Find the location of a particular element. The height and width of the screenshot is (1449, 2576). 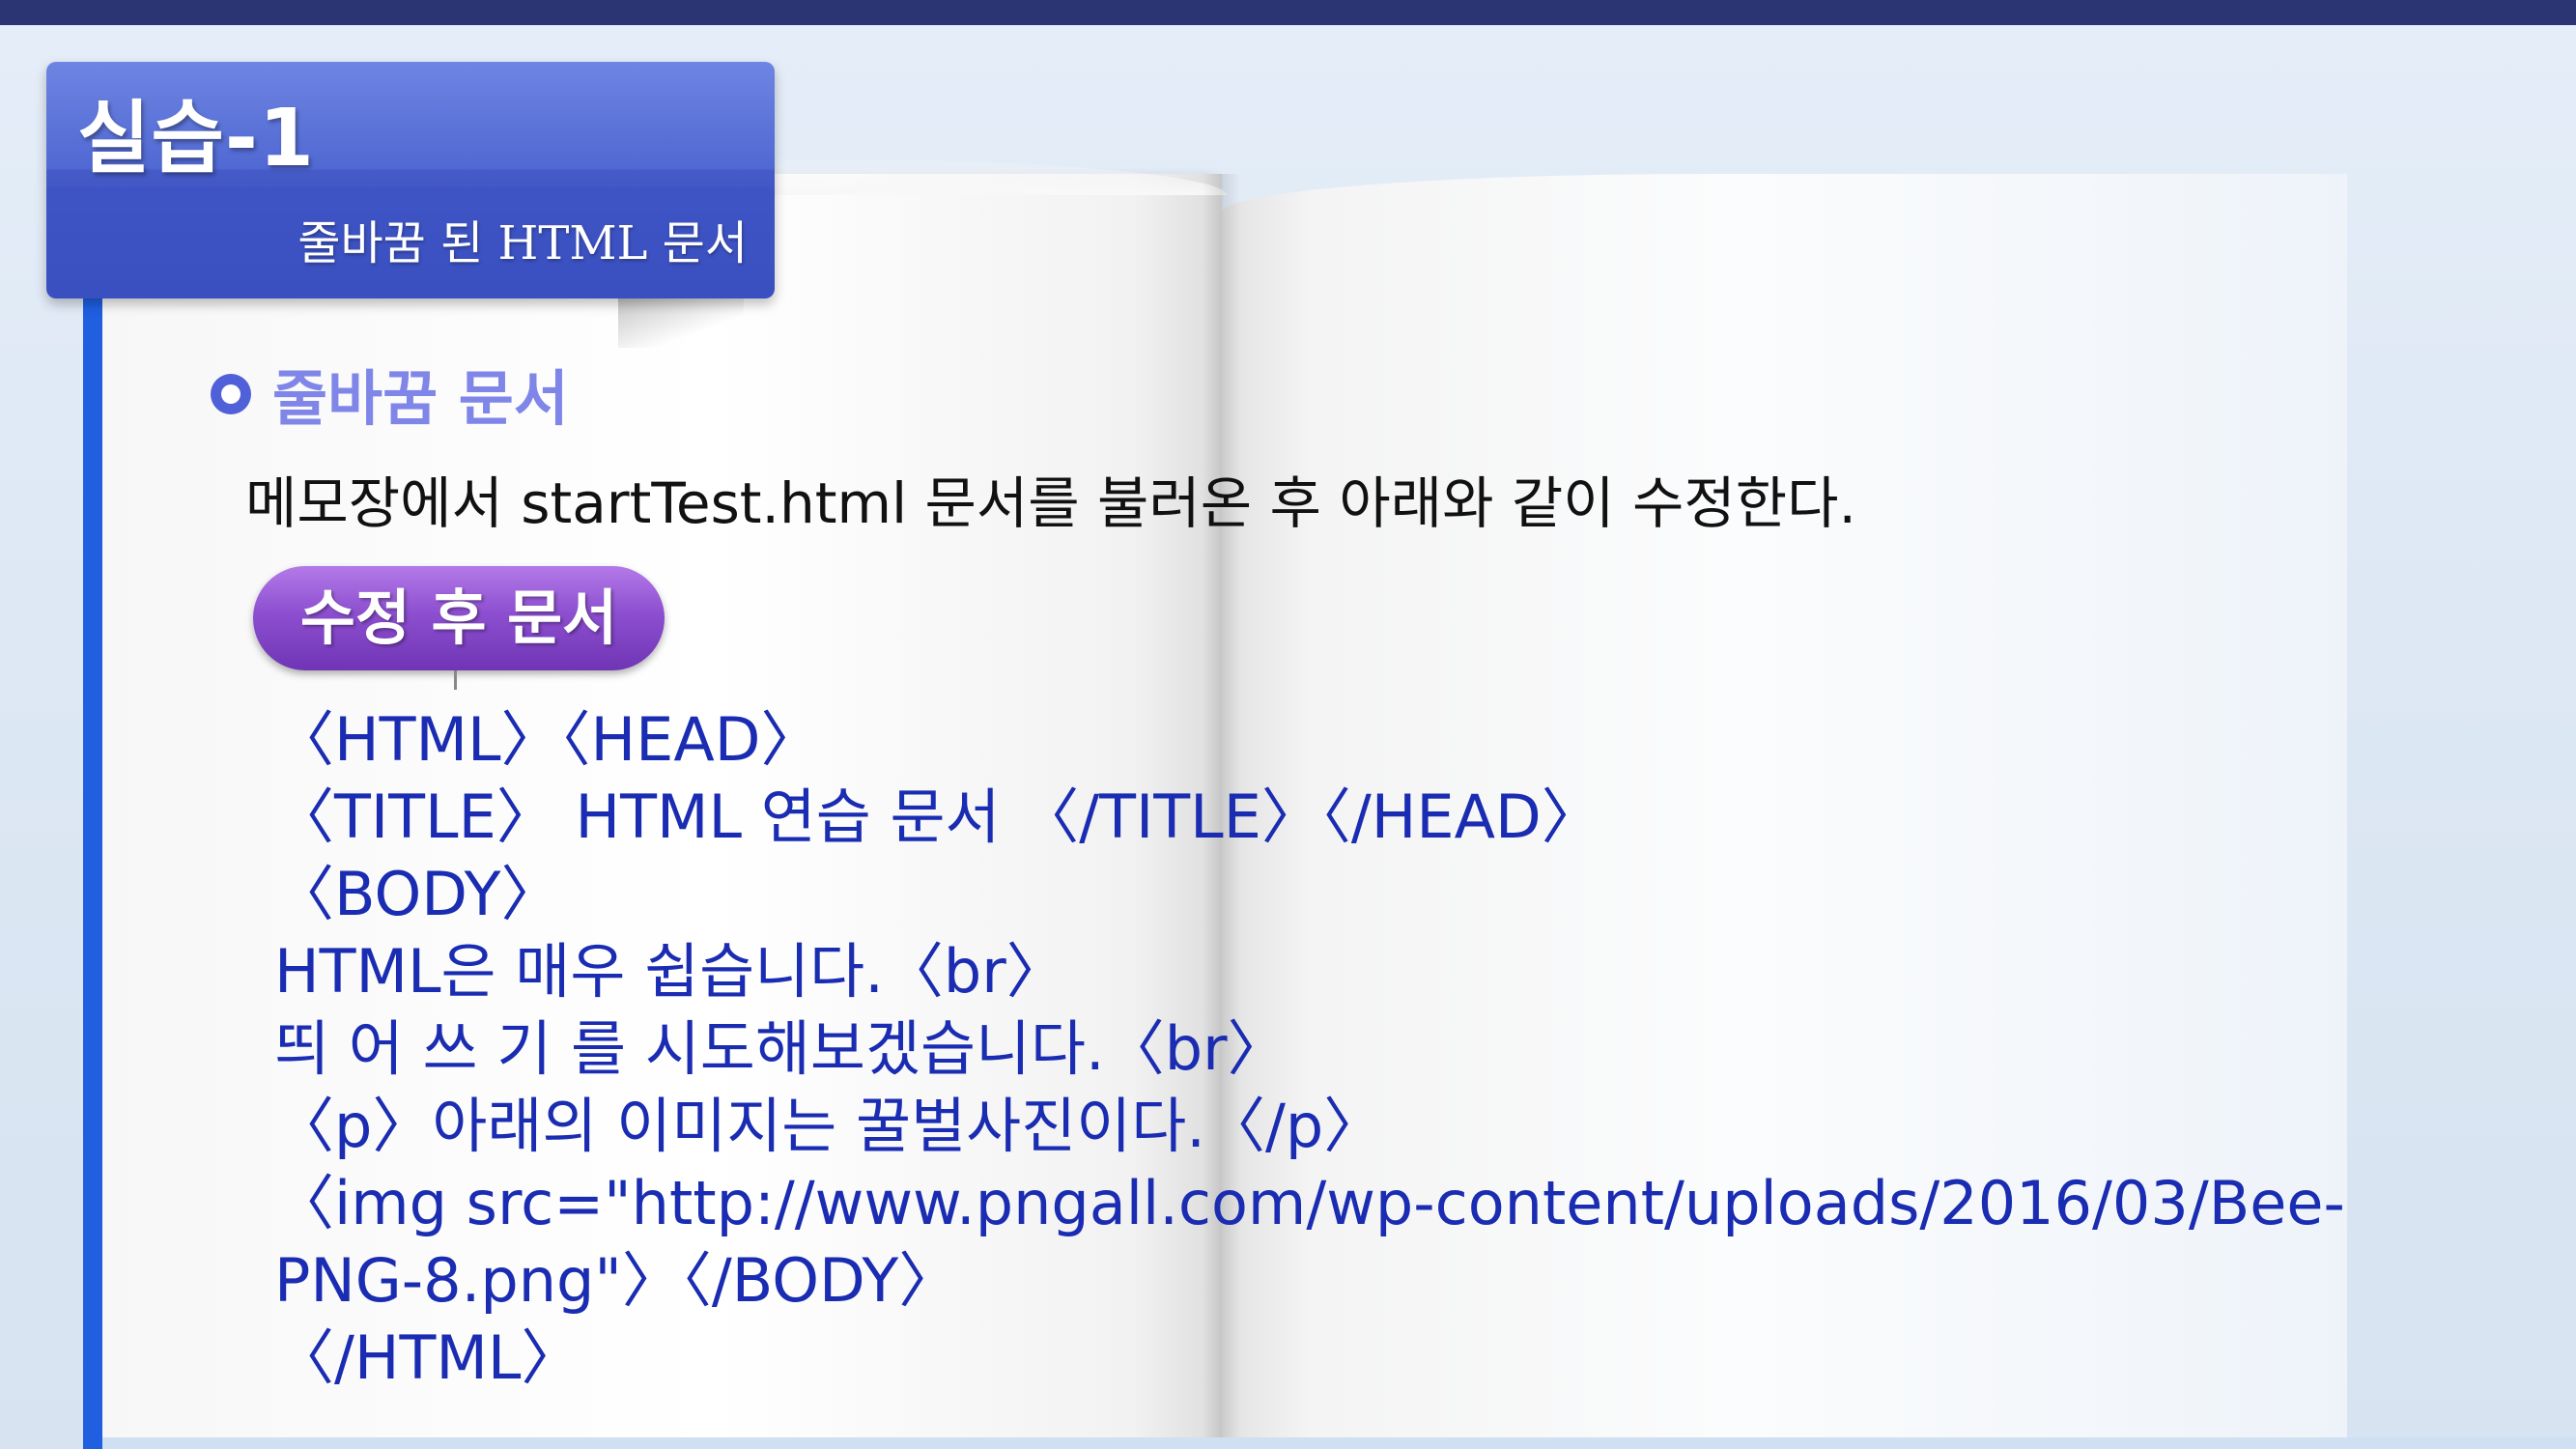

modified-document-badge: 수정 후 문서 is located at coordinates (459, 618).